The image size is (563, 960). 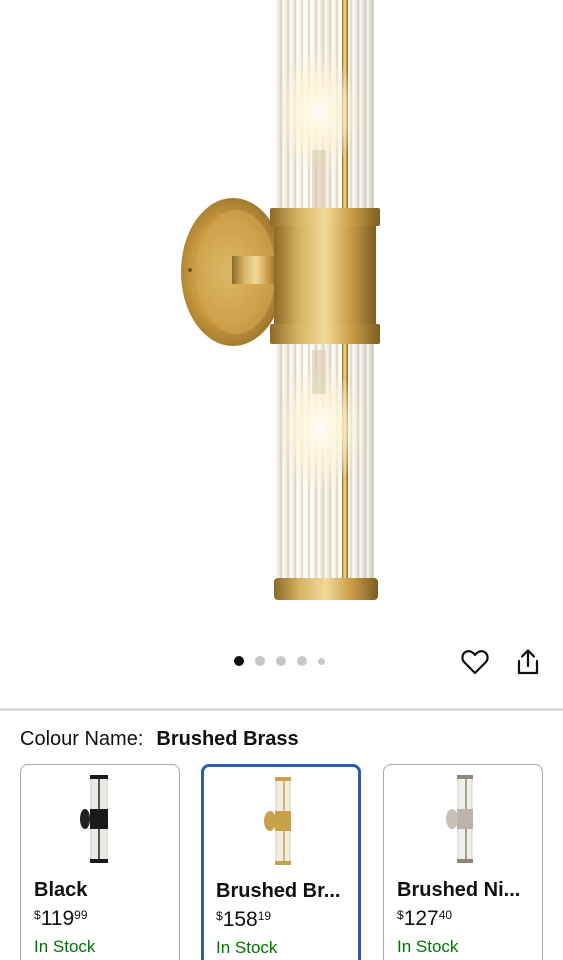 I want to click on colour-name-value: Brushed Brass, so click(x=227, y=739).